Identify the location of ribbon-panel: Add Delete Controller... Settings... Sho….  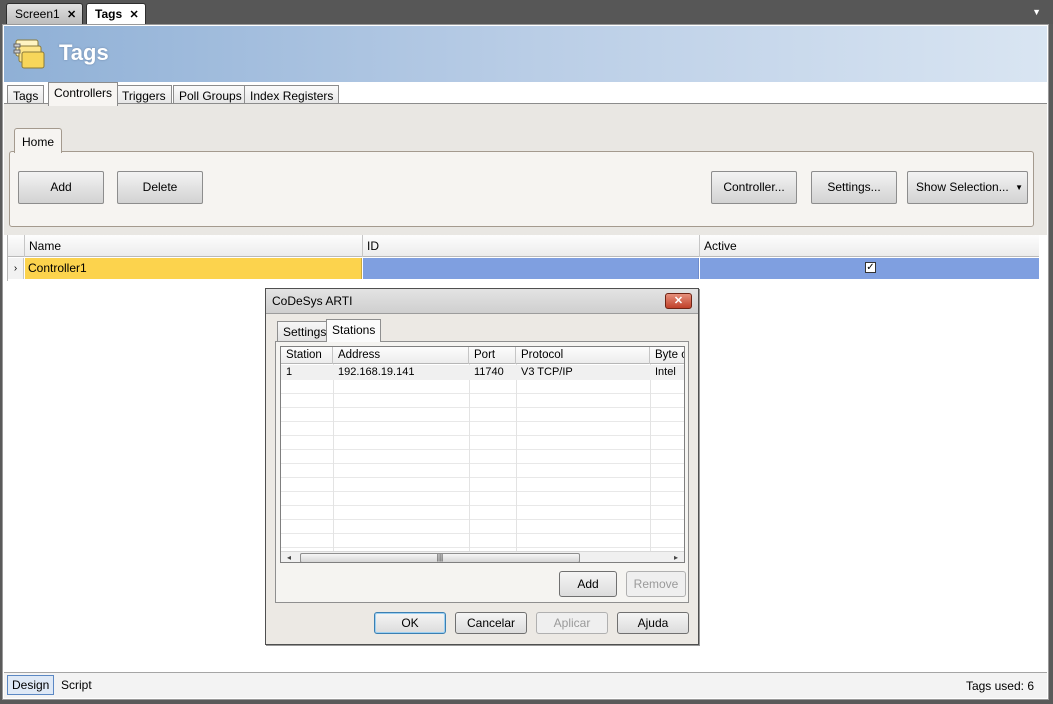
(521, 189).